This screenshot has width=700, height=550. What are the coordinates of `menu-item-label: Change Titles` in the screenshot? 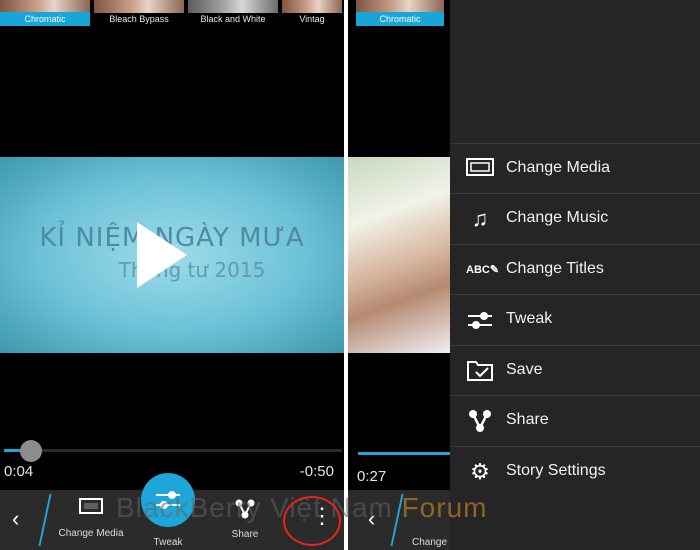 It's located at (555, 268).